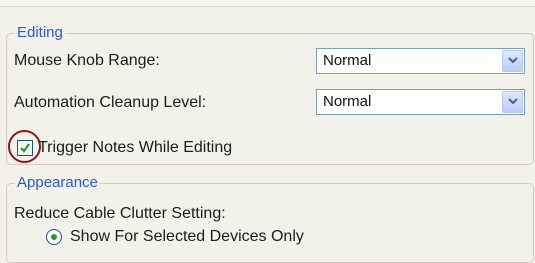 The height and width of the screenshot is (263, 535). Describe the element at coordinates (57, 183) in the screenshot. I see `appearance-group-label: Appearance` at that location.